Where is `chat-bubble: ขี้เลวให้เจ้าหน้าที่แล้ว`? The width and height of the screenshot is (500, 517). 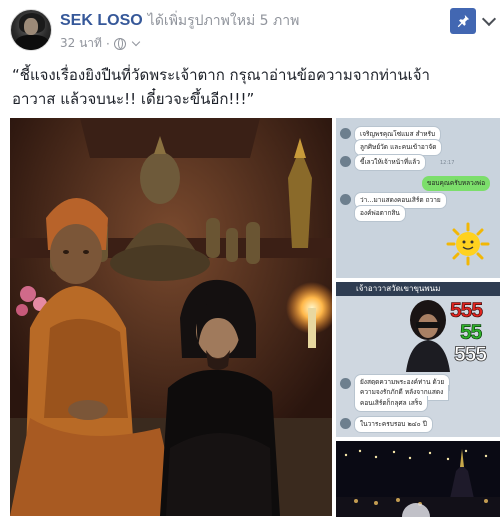
chat-bubble: ขี้เลวให้เจ้าหน้าที่แล้ว is located at coordinates (390, 162).